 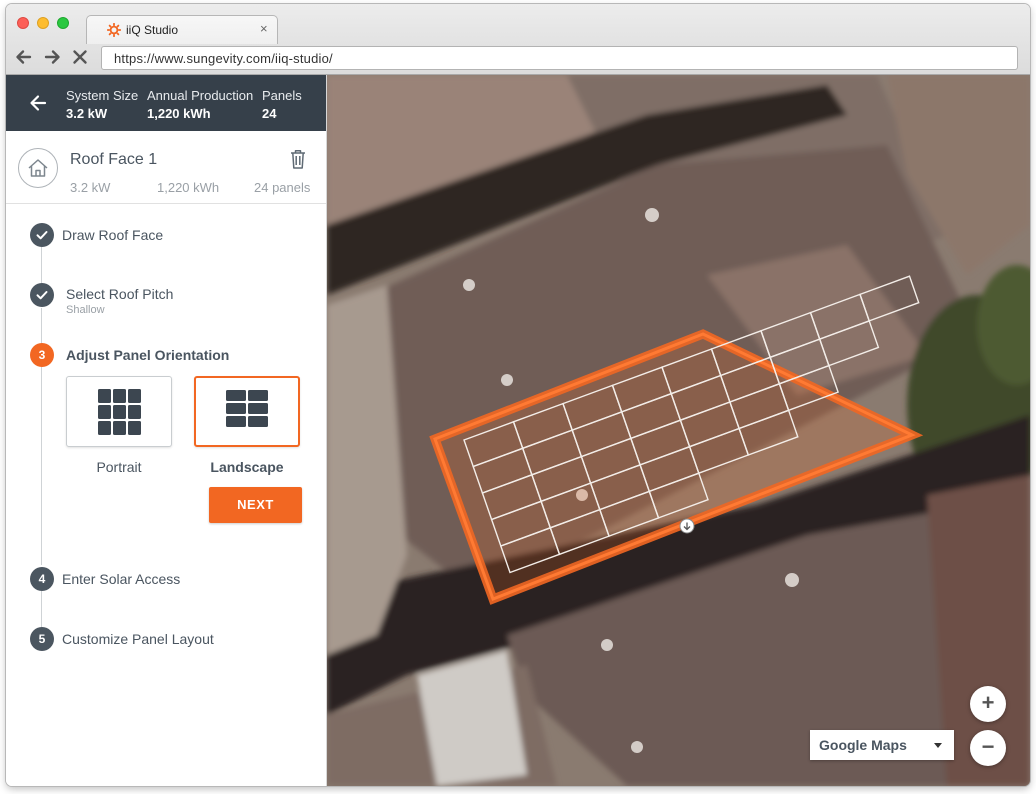 I want to click on sungevity-logo-icon, so click(x=114, y=30).